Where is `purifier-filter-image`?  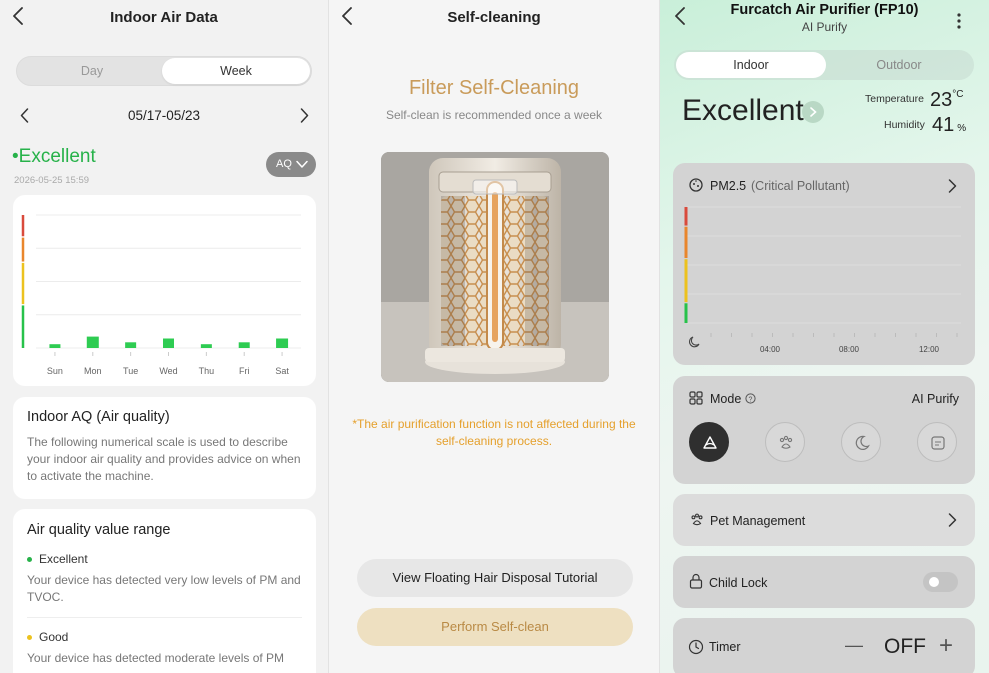
purifier-filter-image is located at coordinates (495, 267).